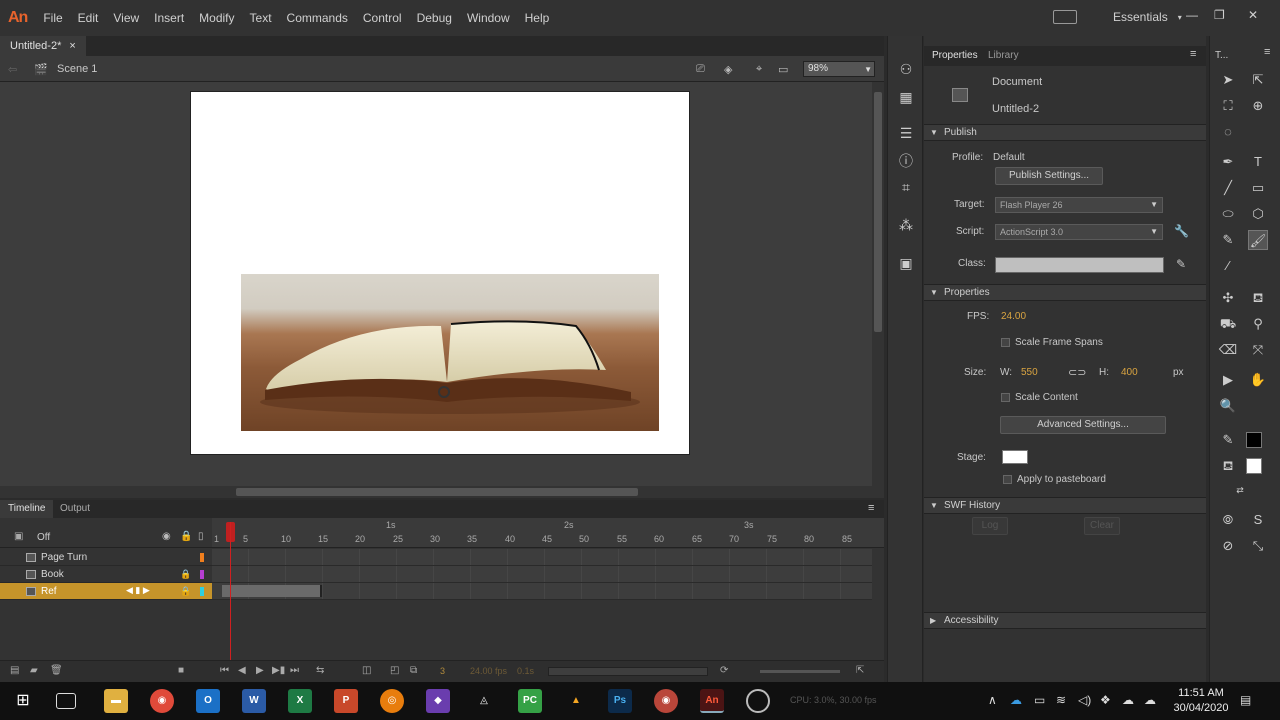 The height and width of the screenshot is (720, 1280). I want to click on camera-icon: ▣, so click(18, 536).